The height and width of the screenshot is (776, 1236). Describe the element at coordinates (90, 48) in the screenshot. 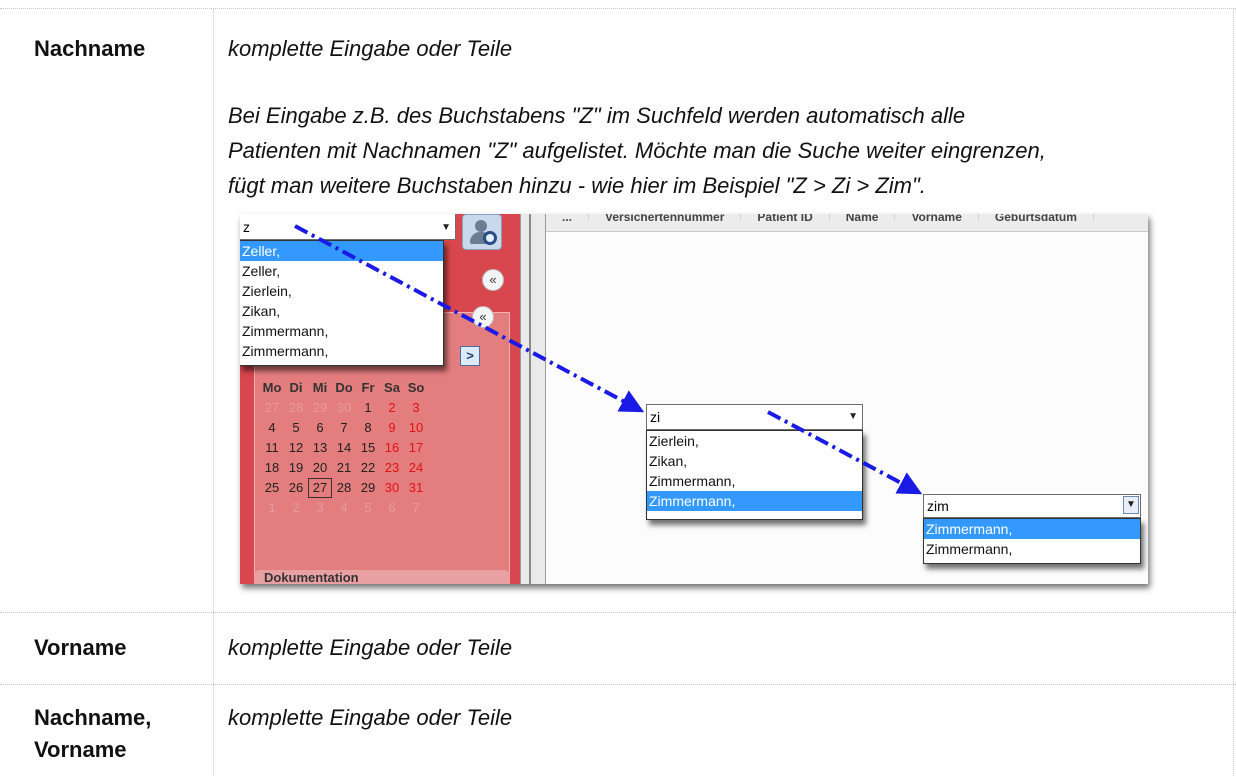

I see `row-label-nachname: Nachname` at that location.